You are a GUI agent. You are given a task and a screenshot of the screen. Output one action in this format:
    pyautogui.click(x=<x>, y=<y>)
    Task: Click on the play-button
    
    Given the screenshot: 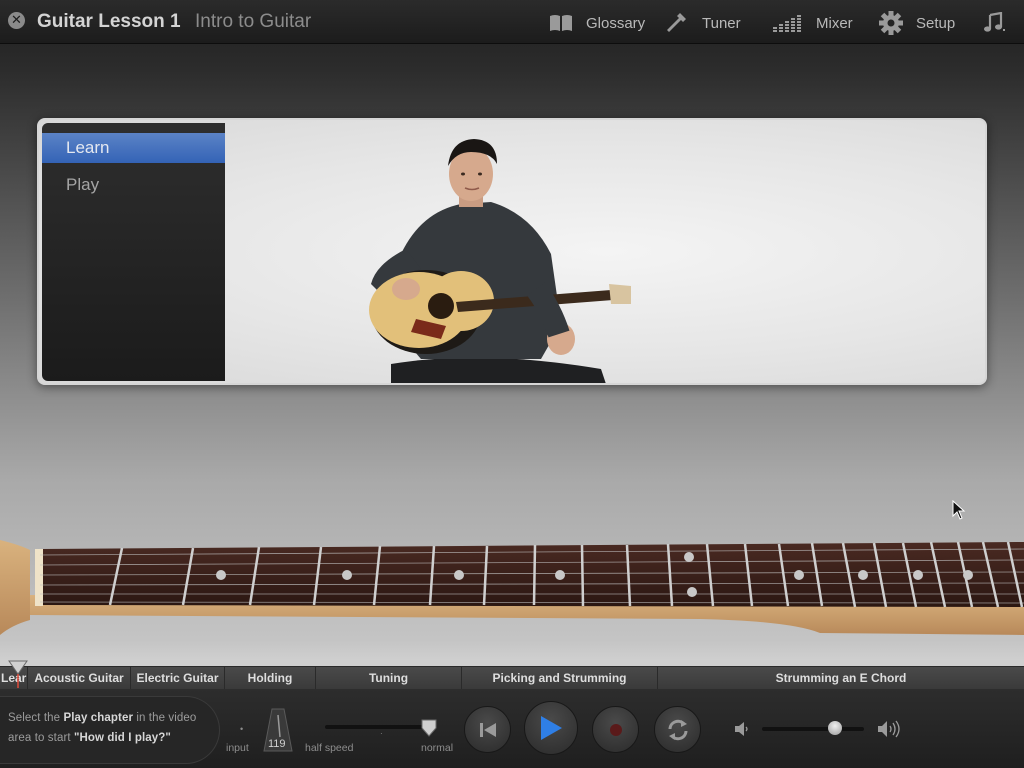 What is the action you would take?
    pyautogui.click(x=551, y=728)
    